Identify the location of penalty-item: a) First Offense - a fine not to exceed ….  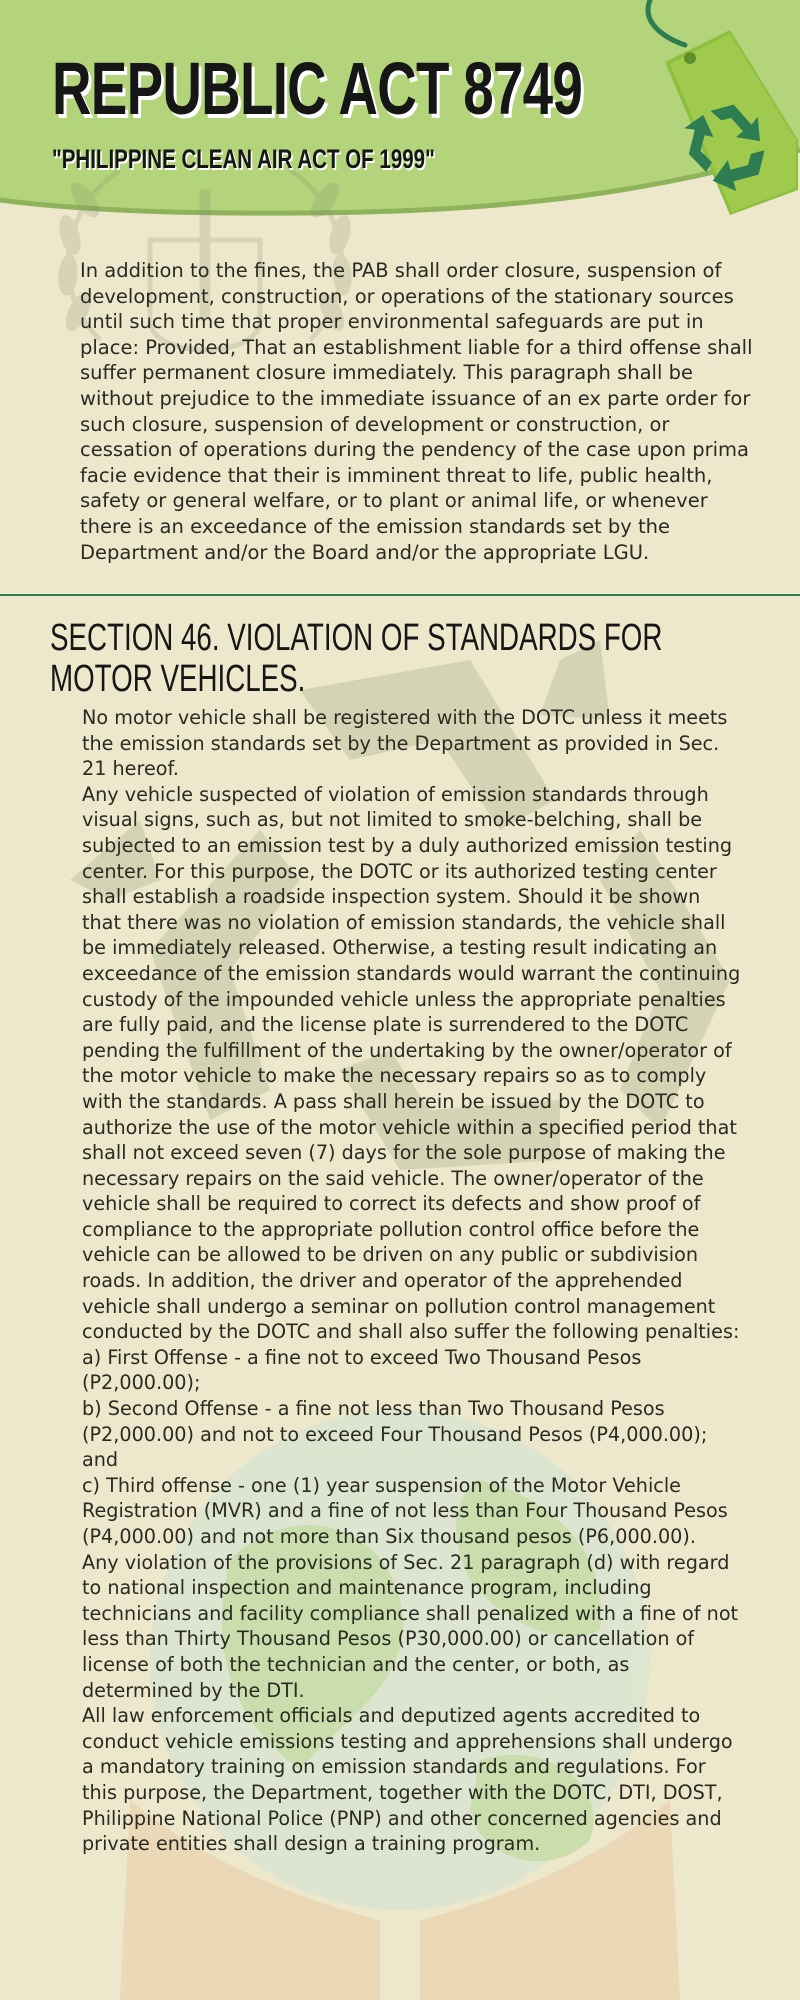
(362, 1370).